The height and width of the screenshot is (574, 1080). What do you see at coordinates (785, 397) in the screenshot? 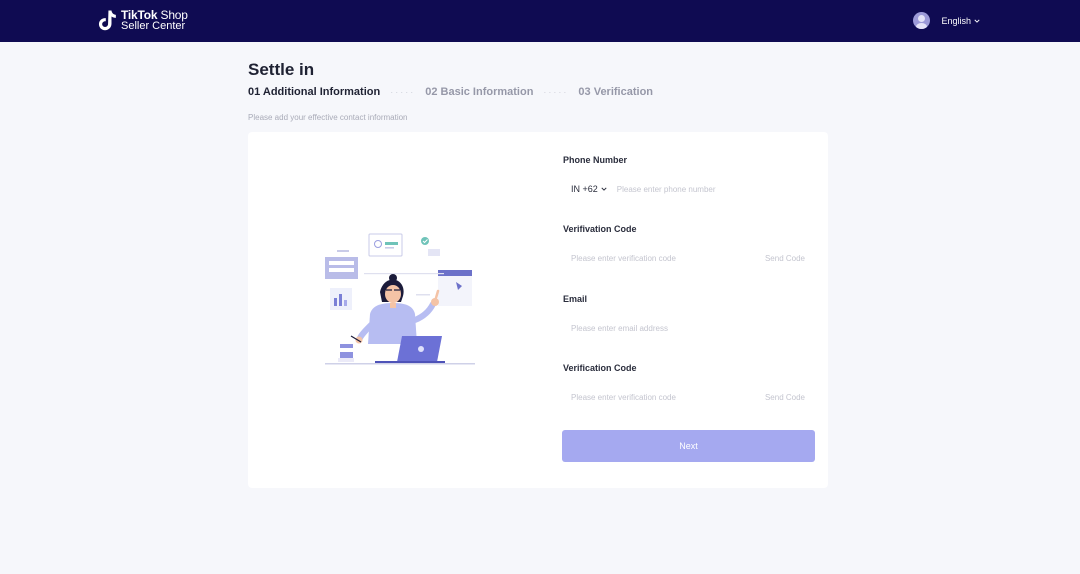
I see `send-email-code-button: Send Code` at bounding box center [785, 397].